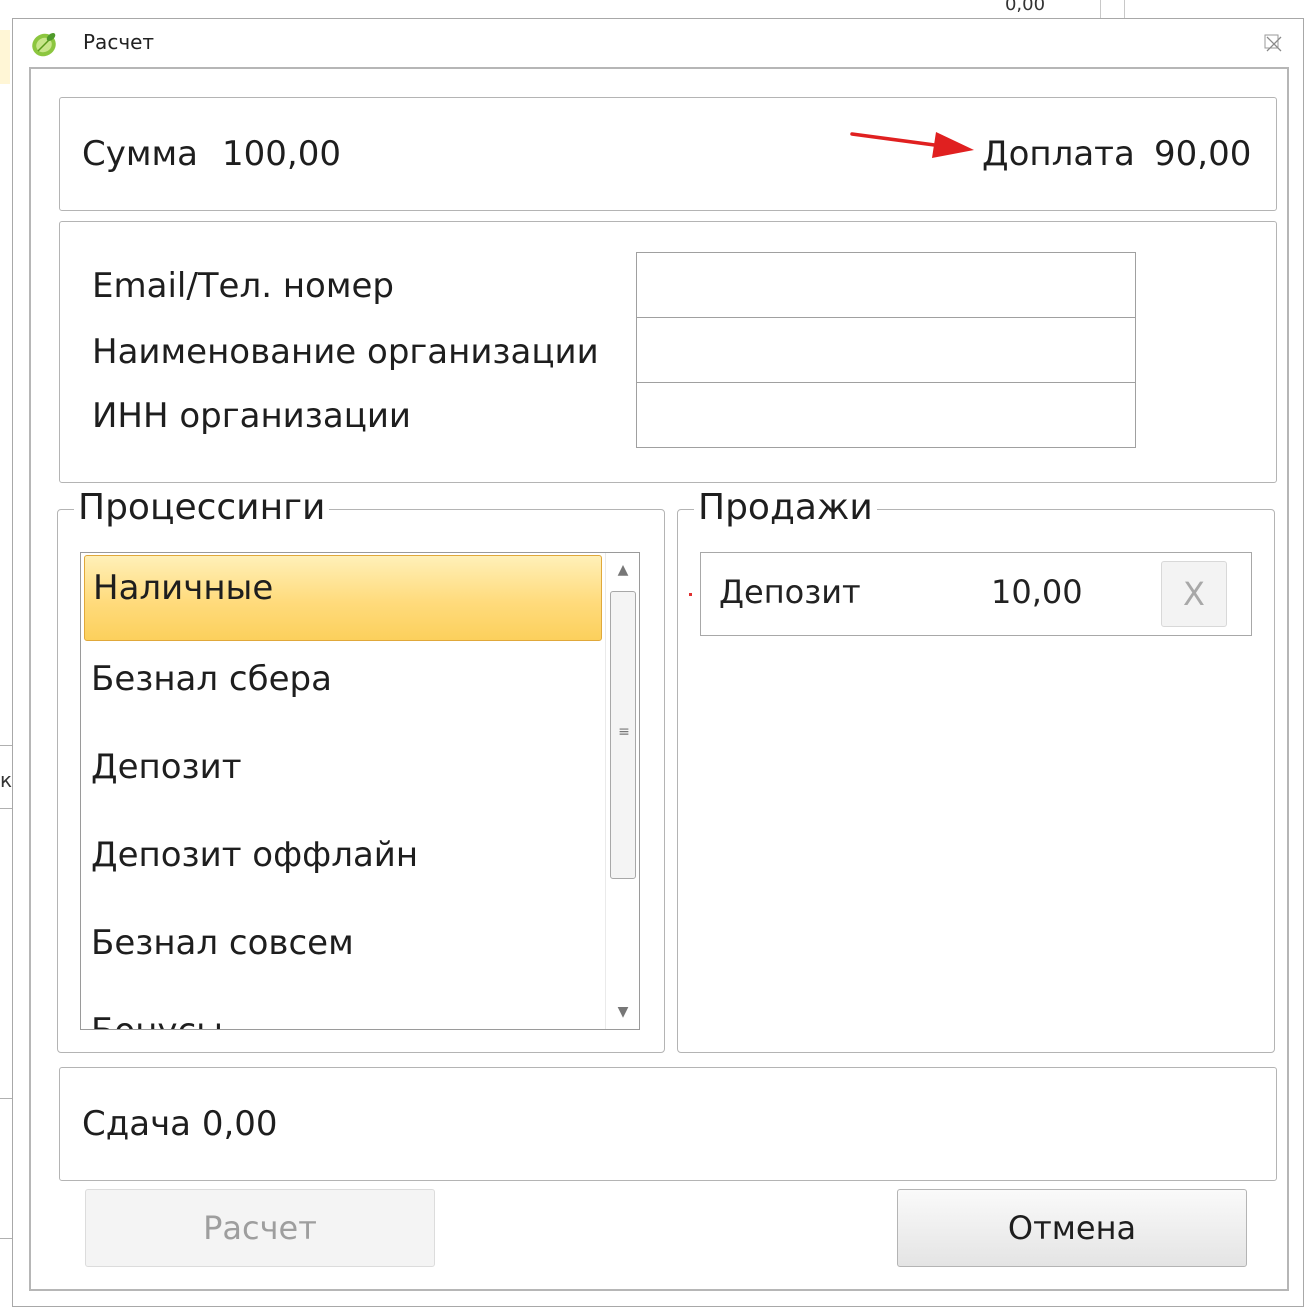 The width and height of the screenshot is (1304, 1307). Describe the element at coordinates (970, 594) in the screenshot. I see `sale-row: Депозит 10,00 X` at that location.